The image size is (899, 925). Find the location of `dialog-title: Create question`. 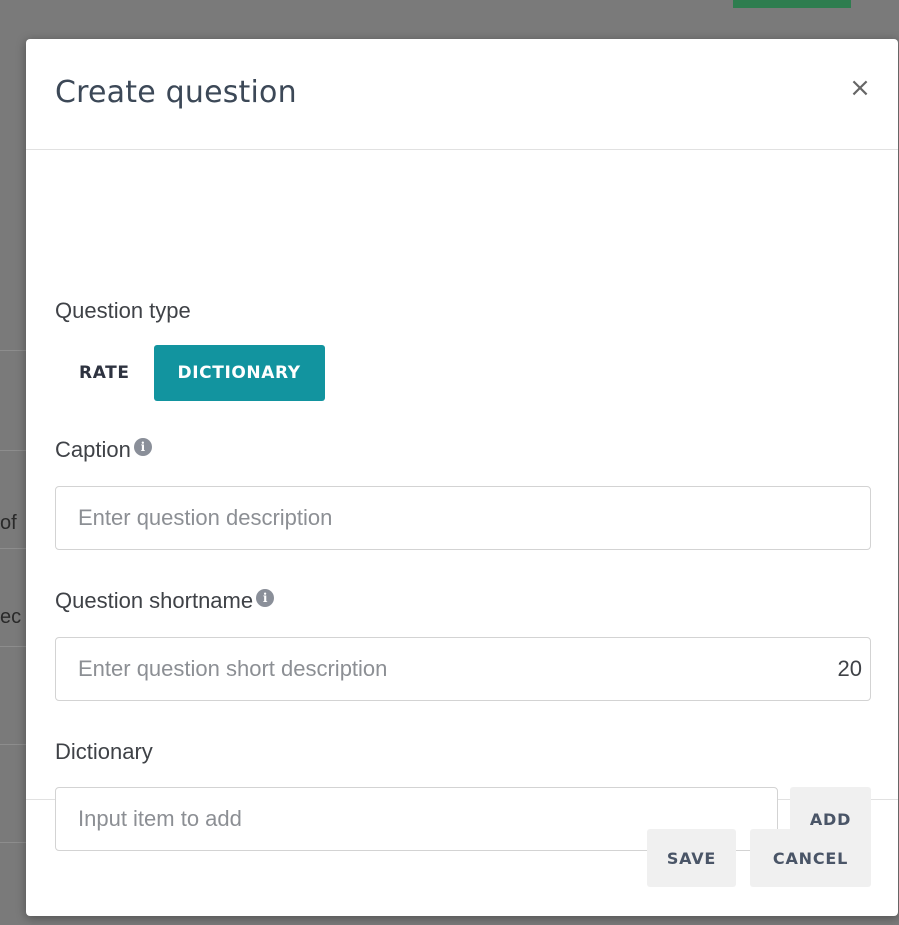

dialog-title: Create question is located at coordinates (176, 92).